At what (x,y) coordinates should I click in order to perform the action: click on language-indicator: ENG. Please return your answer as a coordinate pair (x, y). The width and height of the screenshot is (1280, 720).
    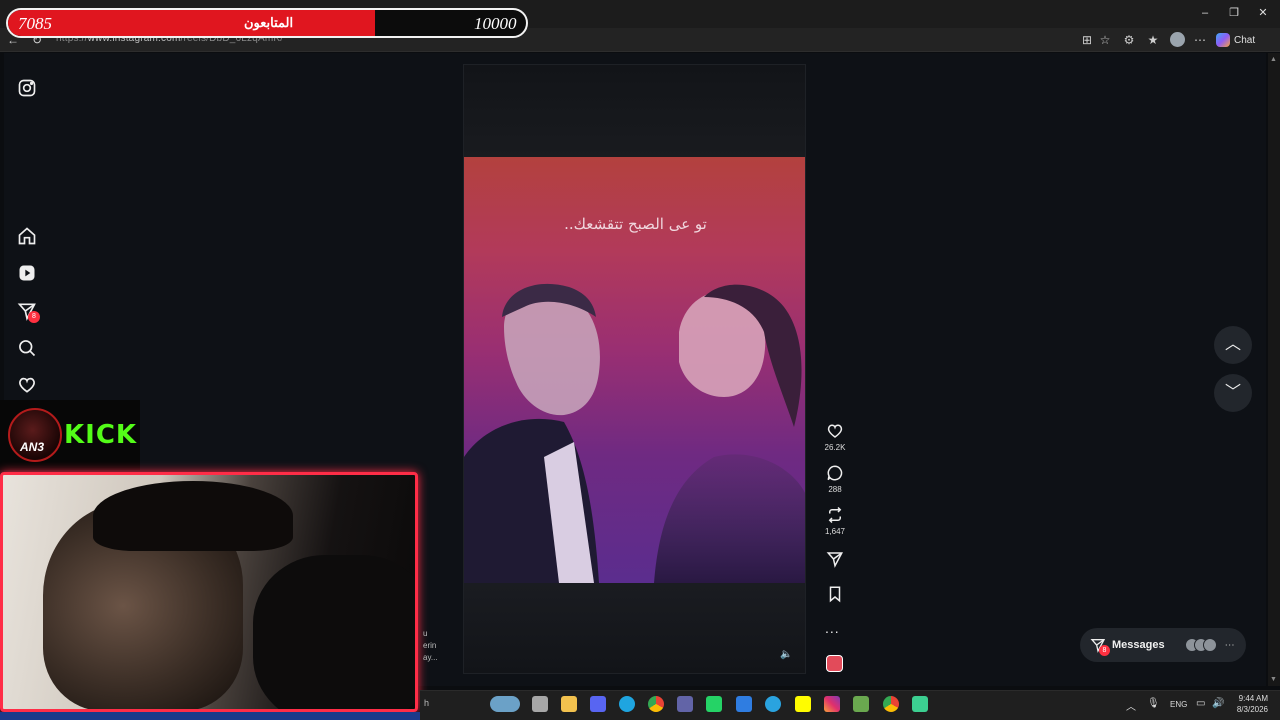
    Looking at the image, I should click on (1178, 704).